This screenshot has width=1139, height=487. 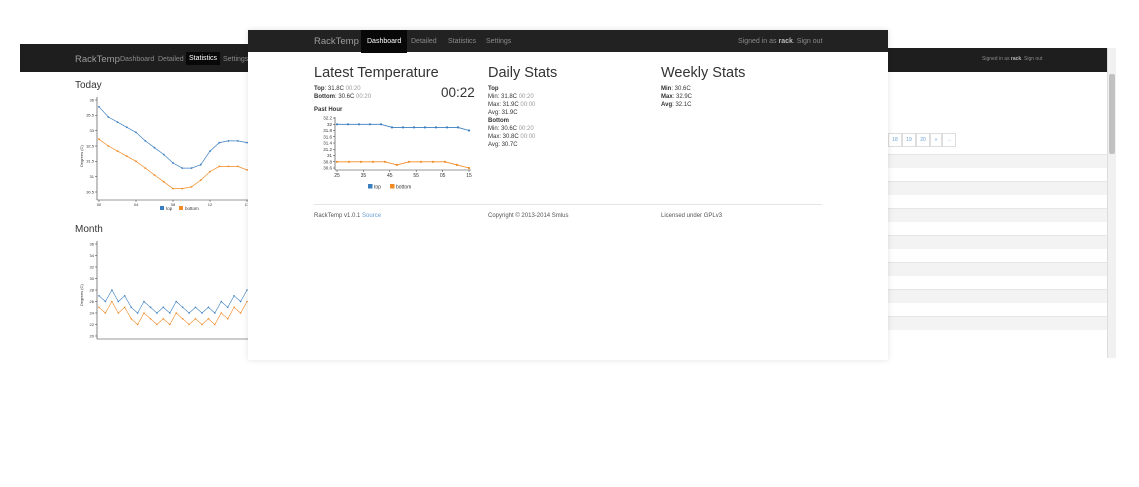 What do you see at coordinates (364, 176) in the screenshot?
I see `hour-x-tick-label: 35` at bounding box center [364, 176].